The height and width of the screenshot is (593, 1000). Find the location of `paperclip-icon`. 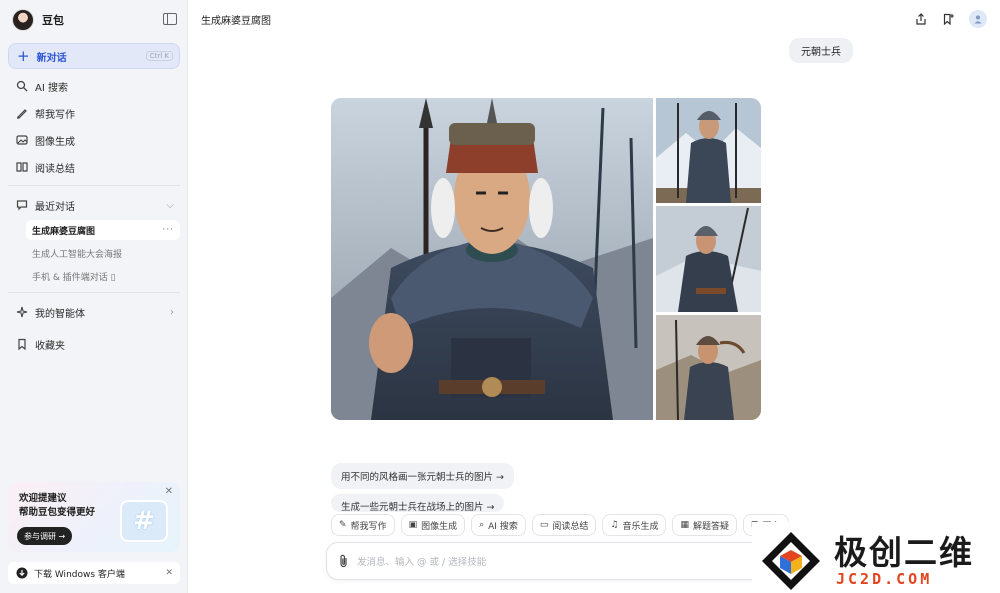

paperclip-icon is located at coordinates (344, 561).